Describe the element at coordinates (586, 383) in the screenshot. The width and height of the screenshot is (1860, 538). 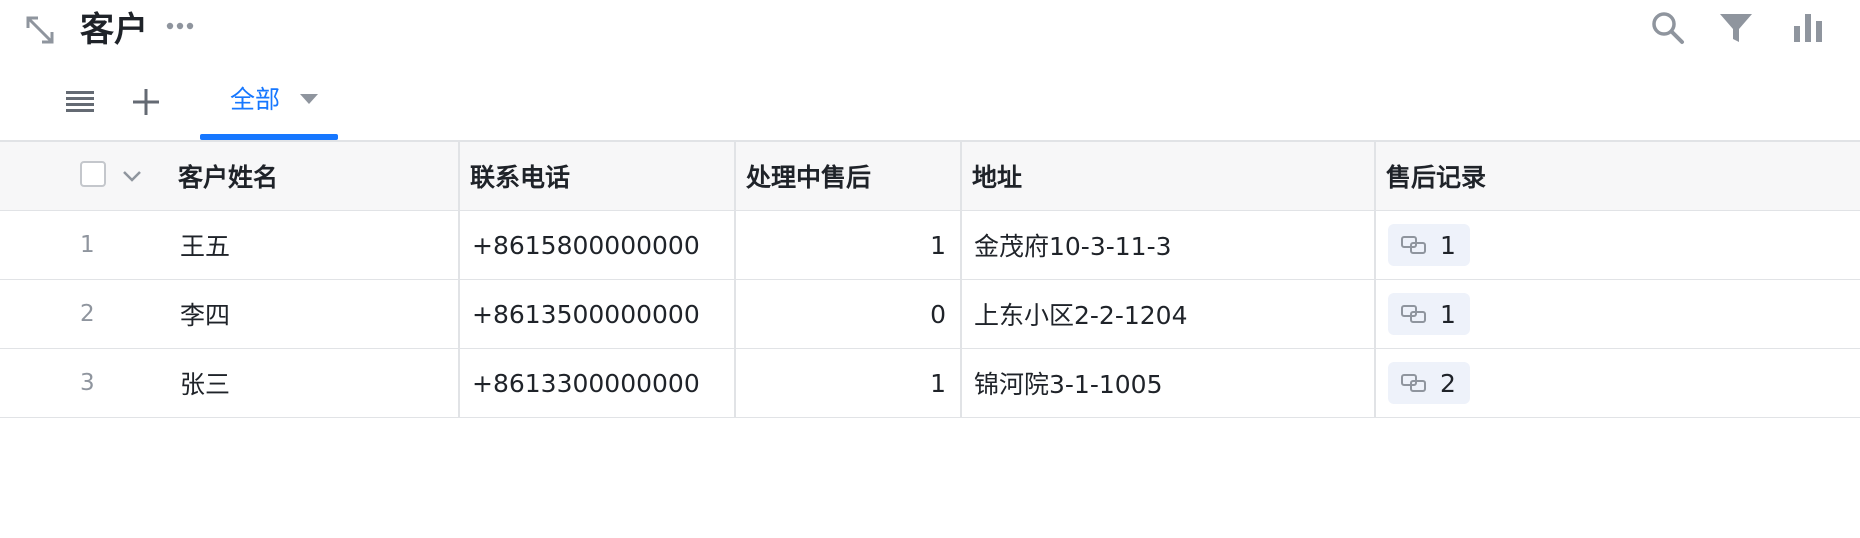
I see `phone-cell: +8613300000000` at that location.